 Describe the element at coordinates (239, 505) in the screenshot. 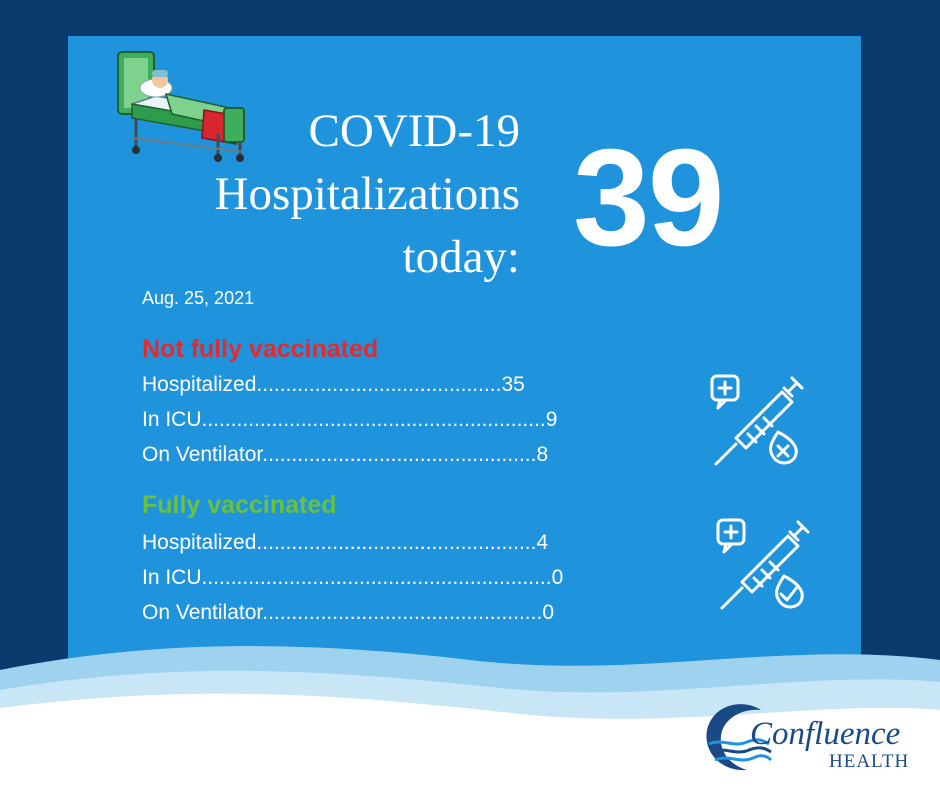

I see `vaccinated-heading: Fully vaccinated` at that location.